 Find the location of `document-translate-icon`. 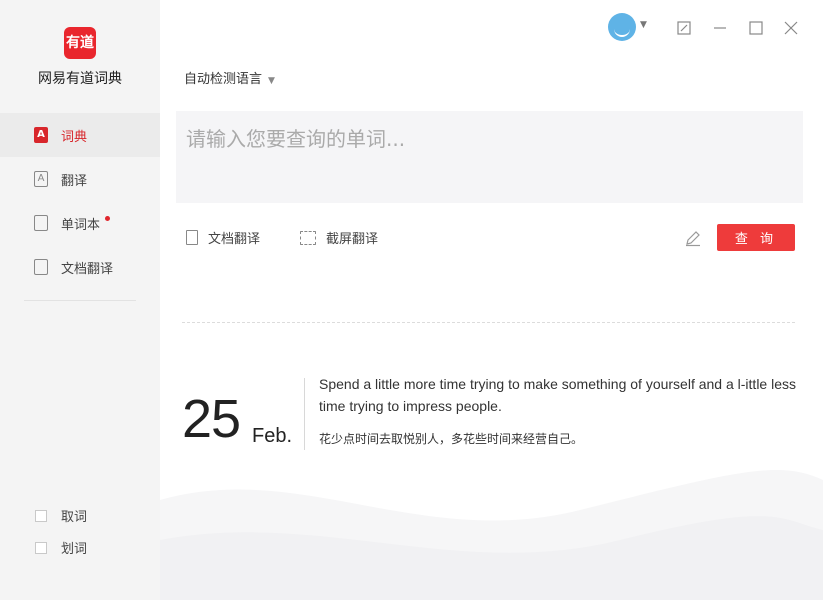

document-translate-icon is located at coordinates (41, 267).